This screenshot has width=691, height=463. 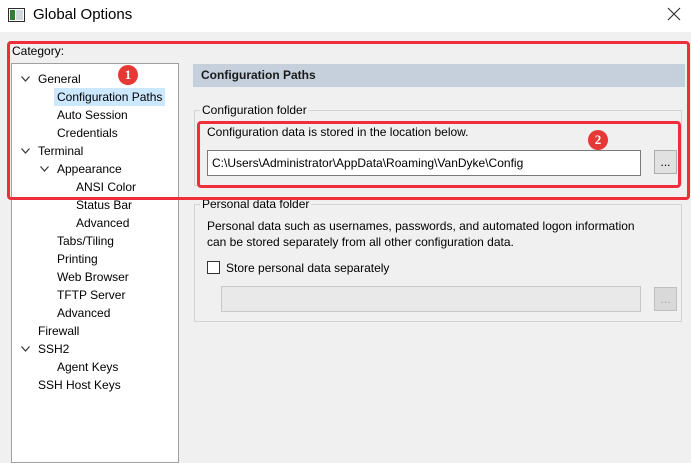 I want to click on tree-item-web-browser: Web Browser, so click(x=93, y=277).